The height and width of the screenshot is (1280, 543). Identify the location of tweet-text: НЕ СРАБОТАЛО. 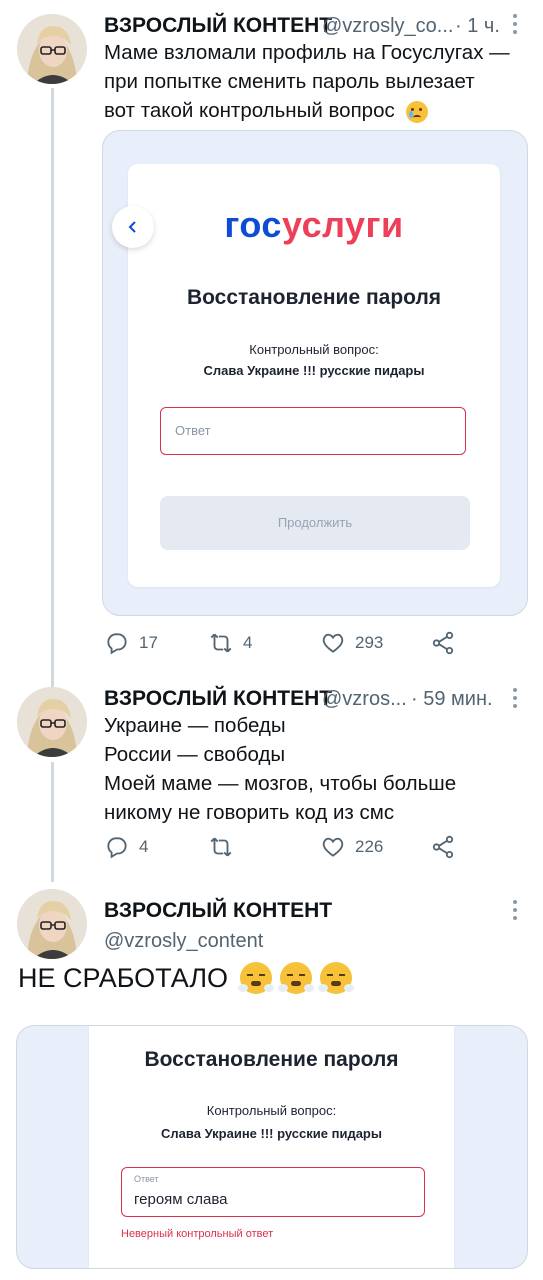
(186, 978).